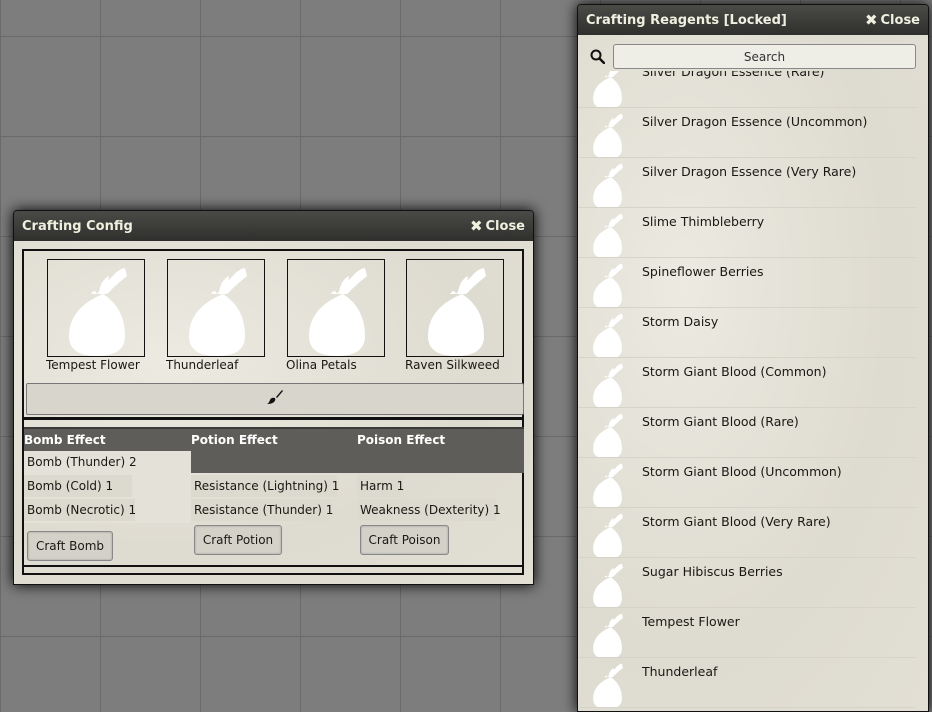 The height and width of the screenshot is (712, 932). I want to click on ingredient-slot-2: Thunderleaf, so click(216, 315).